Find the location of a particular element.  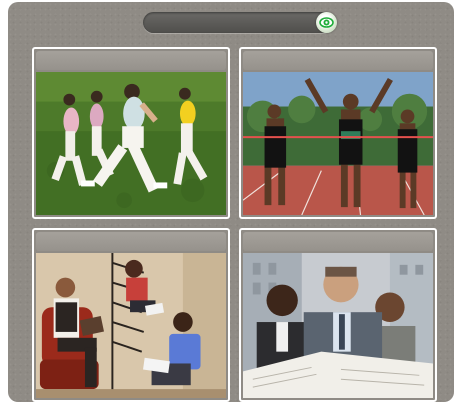

eye-icon is located at coordinates (326, 22).